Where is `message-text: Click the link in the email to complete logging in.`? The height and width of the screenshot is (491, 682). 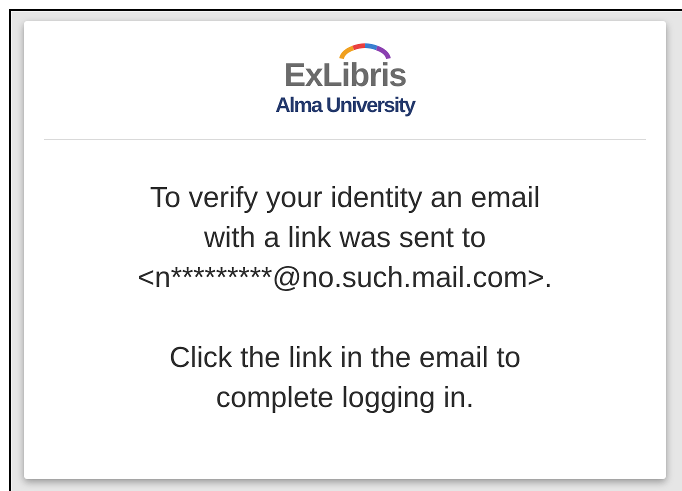
message-text: Click the link in the email to complete logging in. is located at coordinates (345, 378).